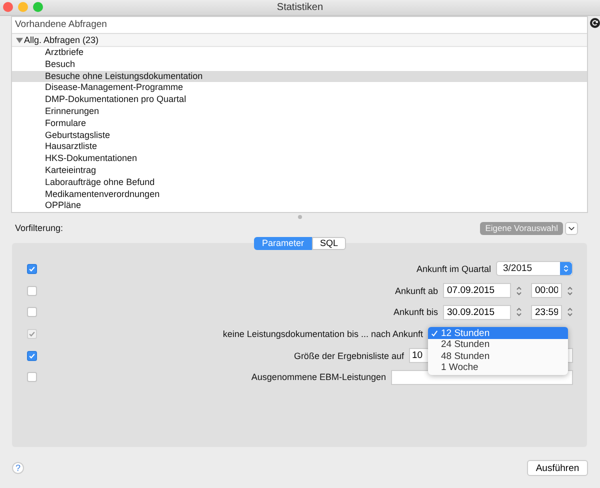 The image size is (600, 488). What do you see at coordinates (300, 112) in the screenshot?
I see `list-item: Erinnerungen` at bounding box center [300, 112].